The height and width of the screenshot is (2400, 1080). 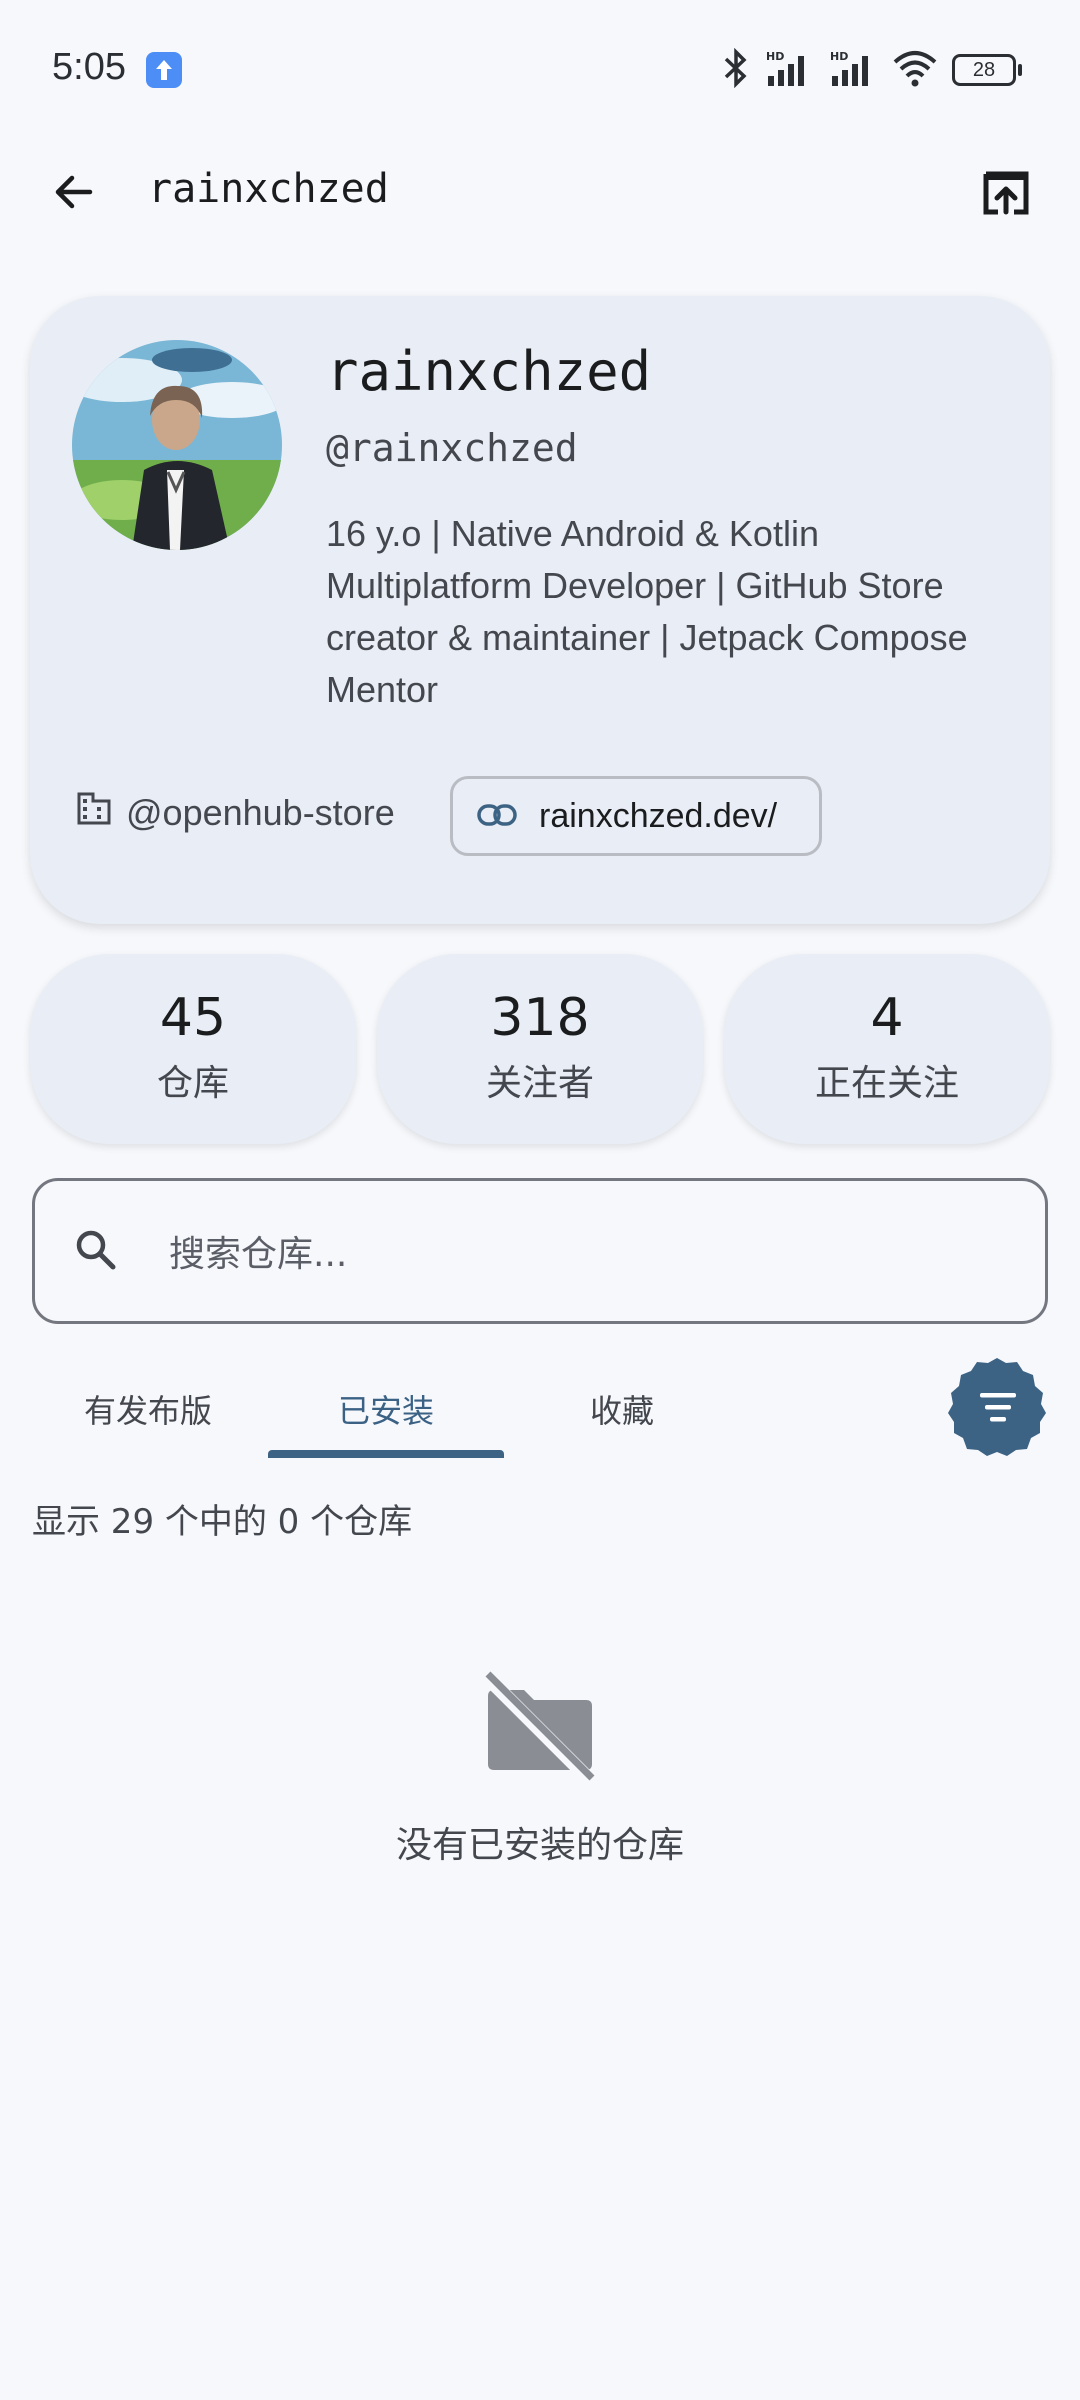 I want to click on company-text: @openhub-store, so click(x=260, y=812).